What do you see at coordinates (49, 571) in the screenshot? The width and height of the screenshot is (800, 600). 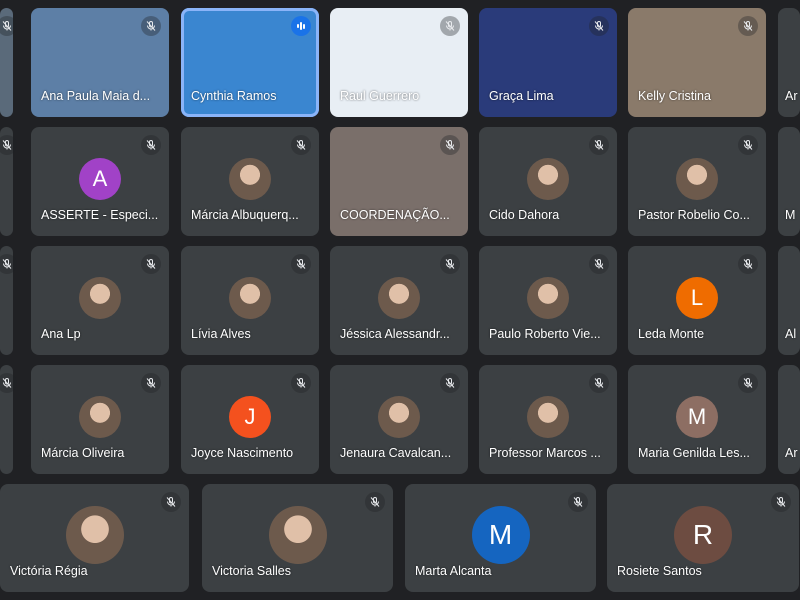 I see `participant-name: Victória Régia` at bounding box center [49, 571].